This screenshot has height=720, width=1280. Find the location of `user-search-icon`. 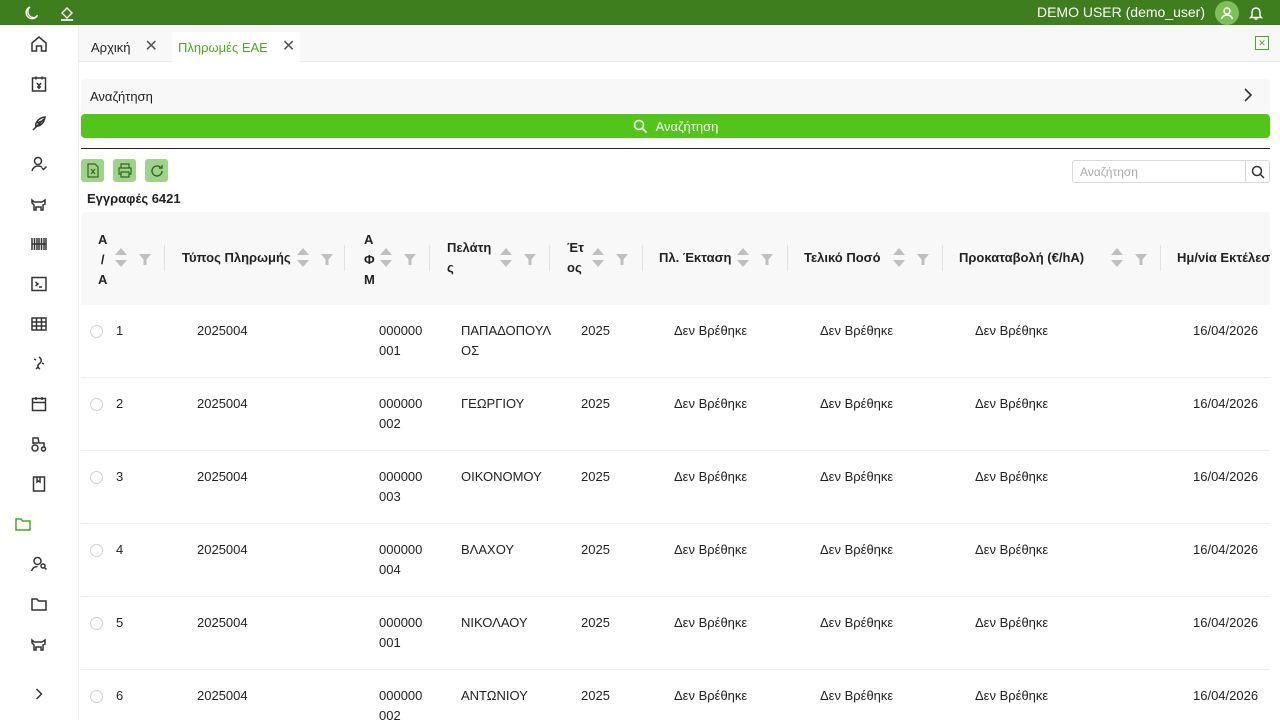

user-search-icon is located at coordinates (39, 564).